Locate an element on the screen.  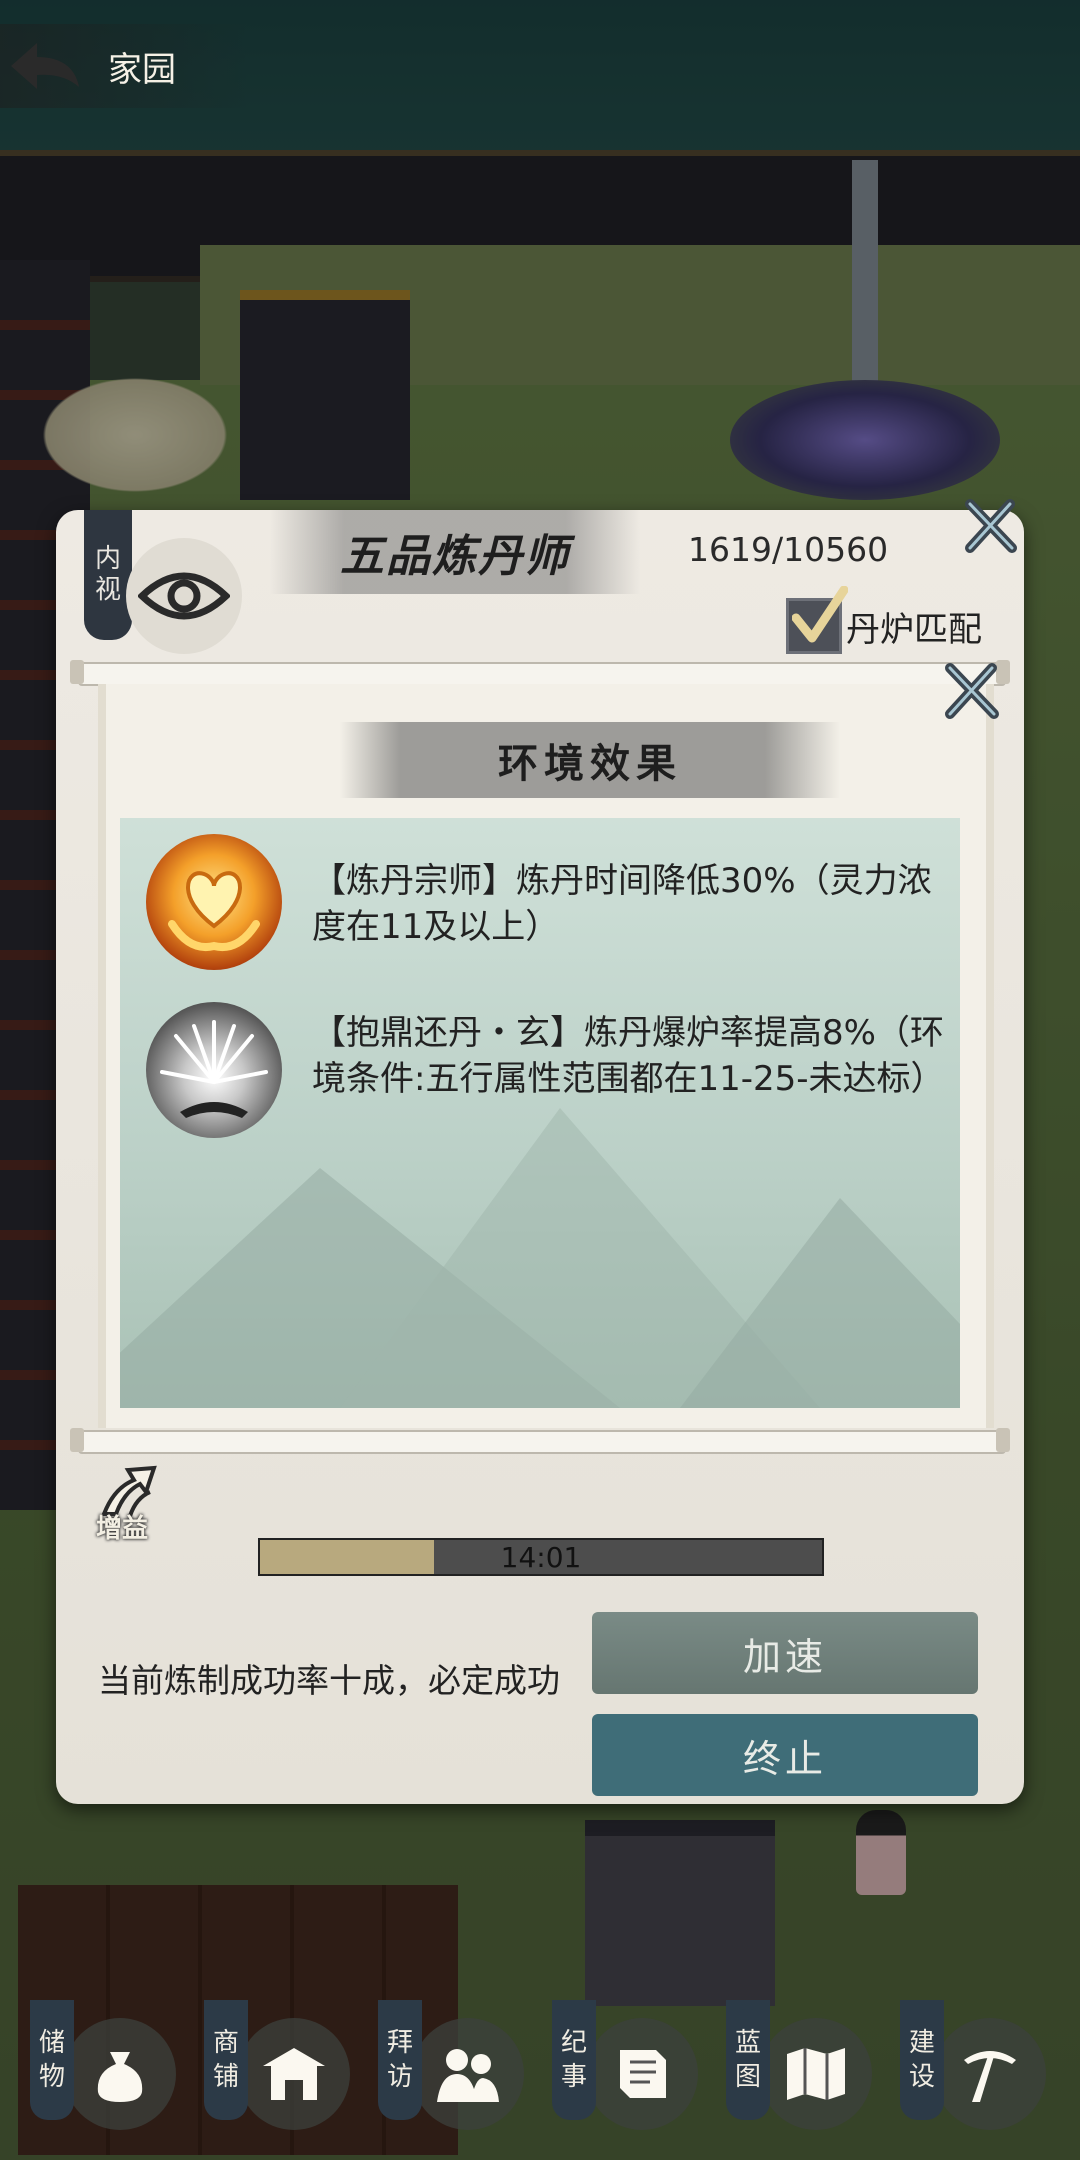
nav-storage: 储 物 is located at coordinates (105, 2075).